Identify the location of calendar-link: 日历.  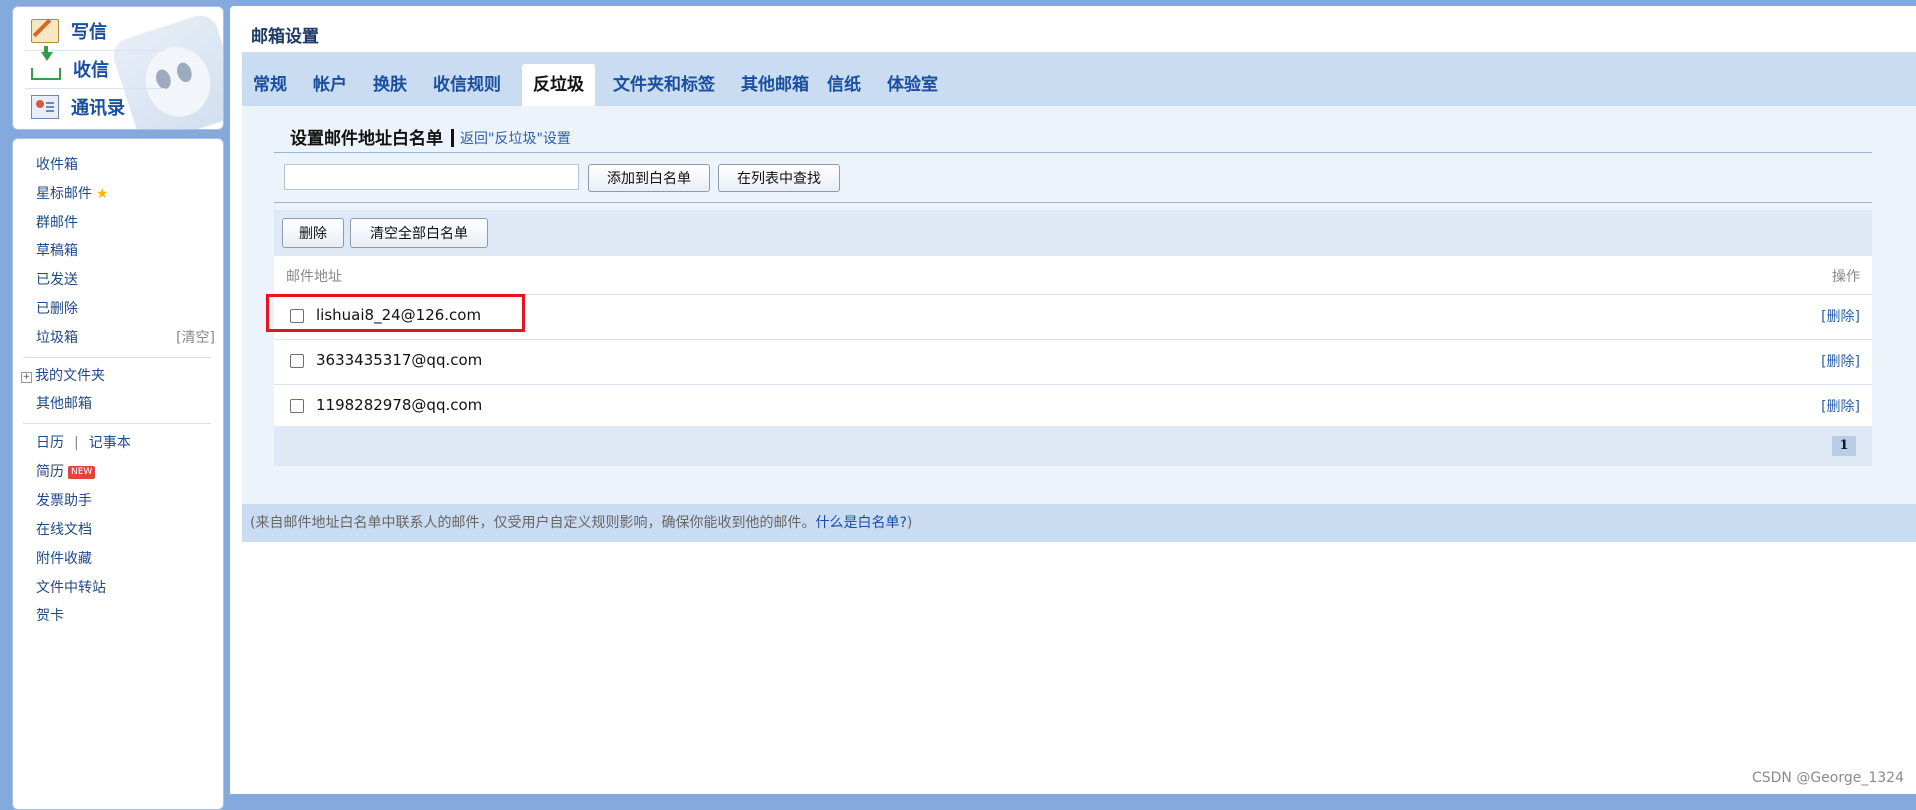
(50, 443).